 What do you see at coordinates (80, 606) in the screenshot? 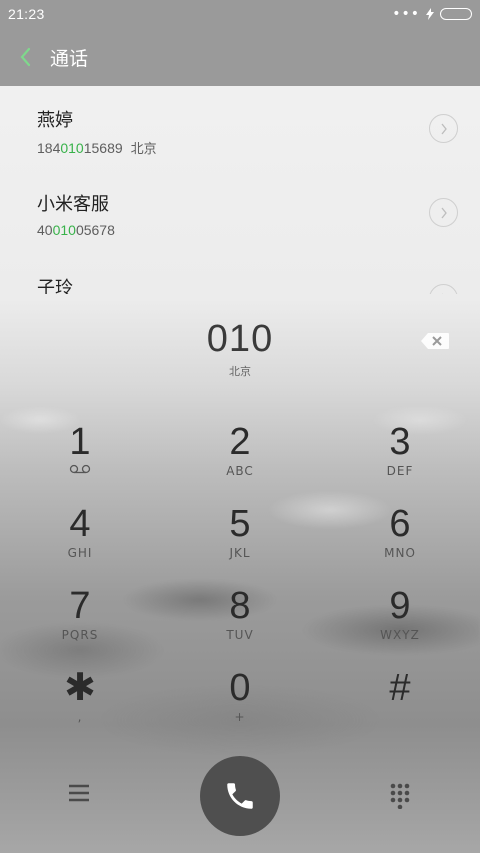
I see `key-digit: 7` at bounding box center [80, 606].